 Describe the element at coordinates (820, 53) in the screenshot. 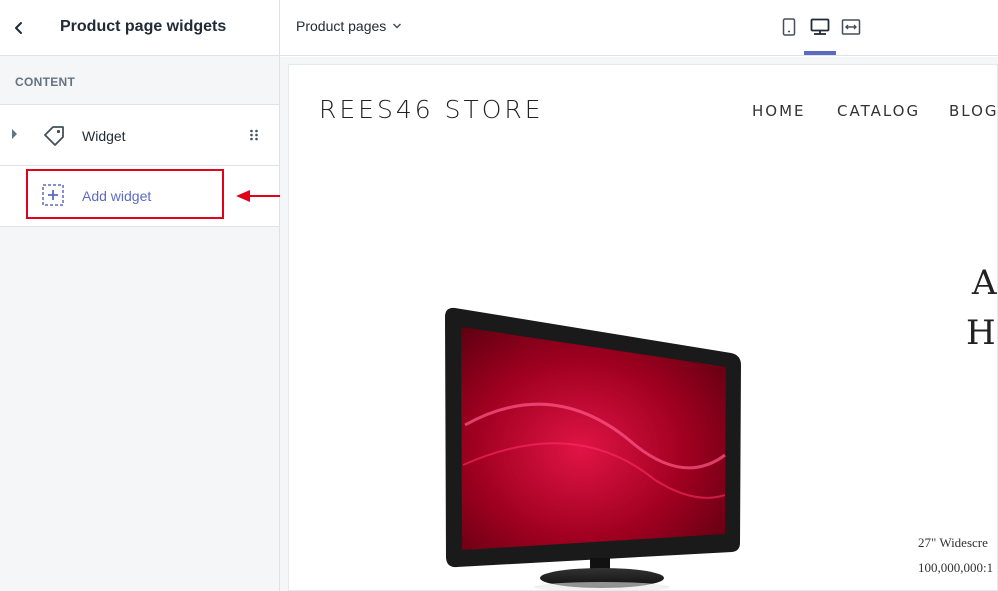

I see `active-device-indicator` at that location.